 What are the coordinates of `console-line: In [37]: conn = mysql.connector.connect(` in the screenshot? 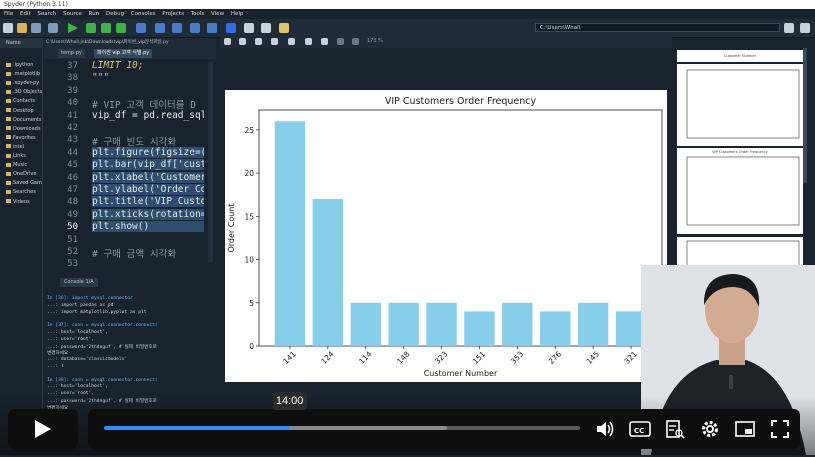 It's located at (102, 326).